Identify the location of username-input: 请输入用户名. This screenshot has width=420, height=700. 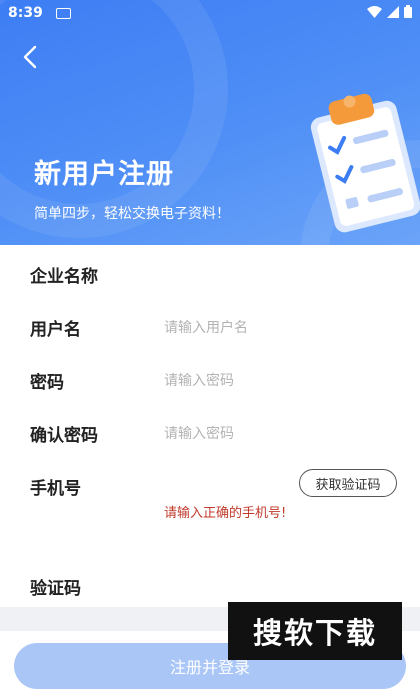
(206, 327).